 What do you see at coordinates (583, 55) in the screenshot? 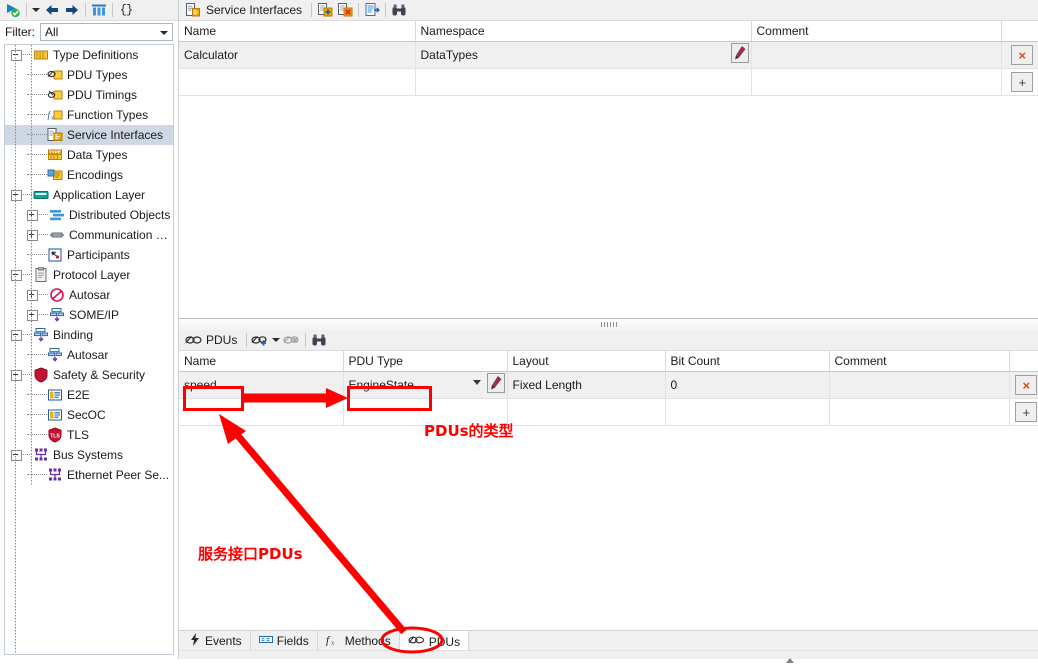
I see `cell-namespace: DataTypes` at bounding box center [583, 55].